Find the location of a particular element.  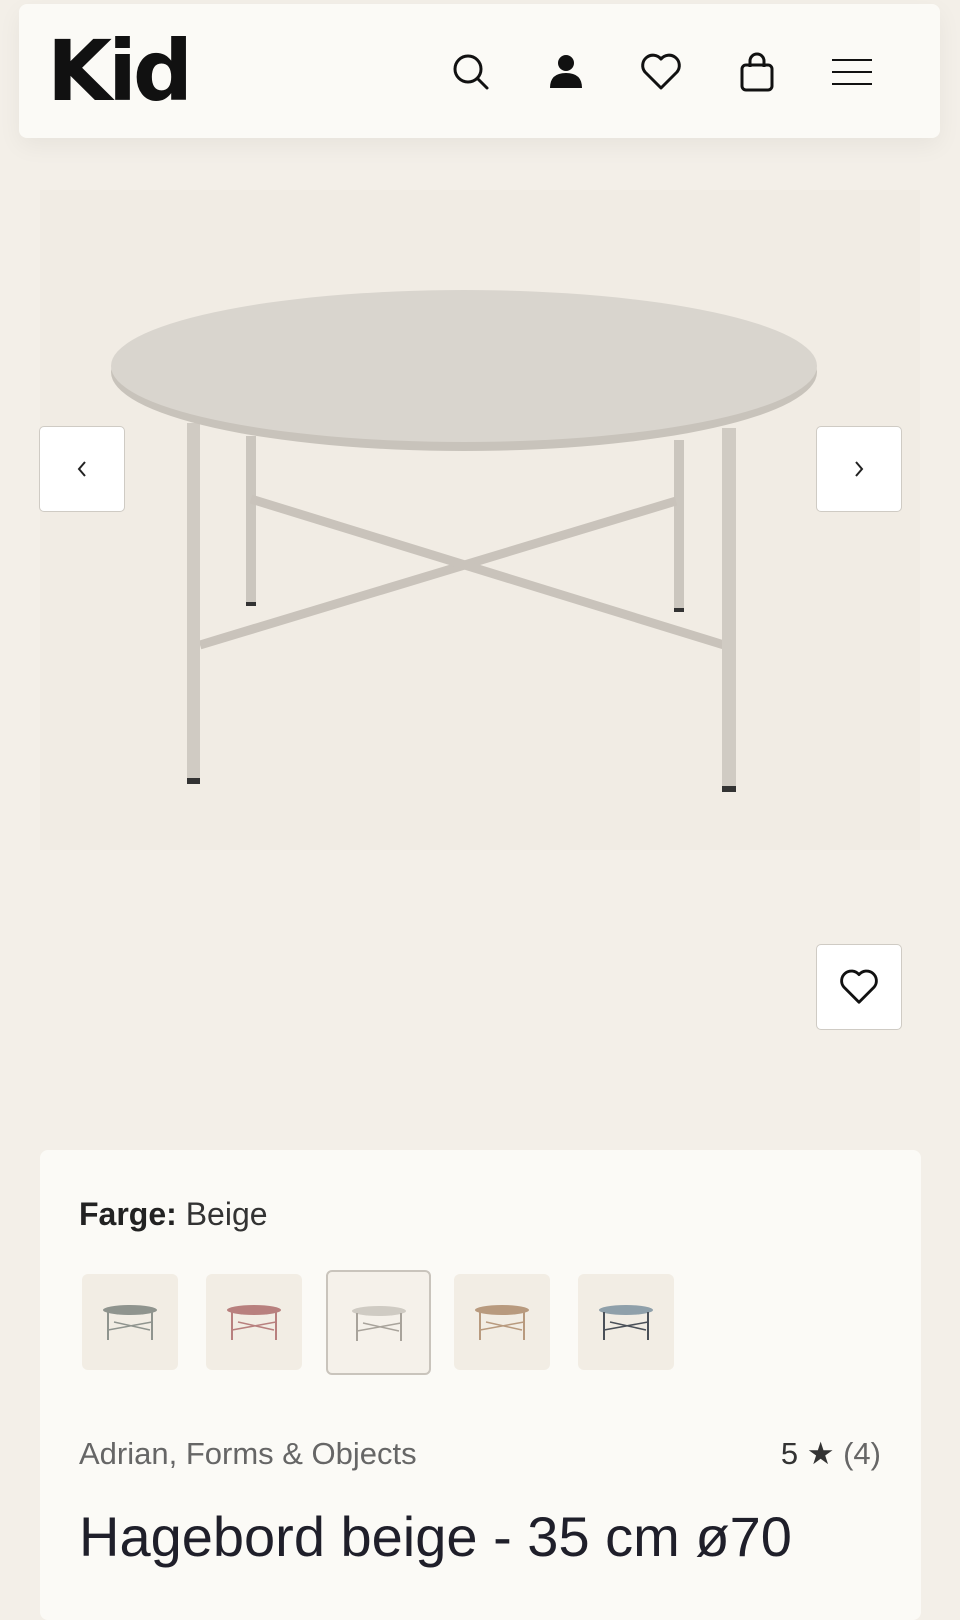

wishlist-button is located at coordinates (661, 72).